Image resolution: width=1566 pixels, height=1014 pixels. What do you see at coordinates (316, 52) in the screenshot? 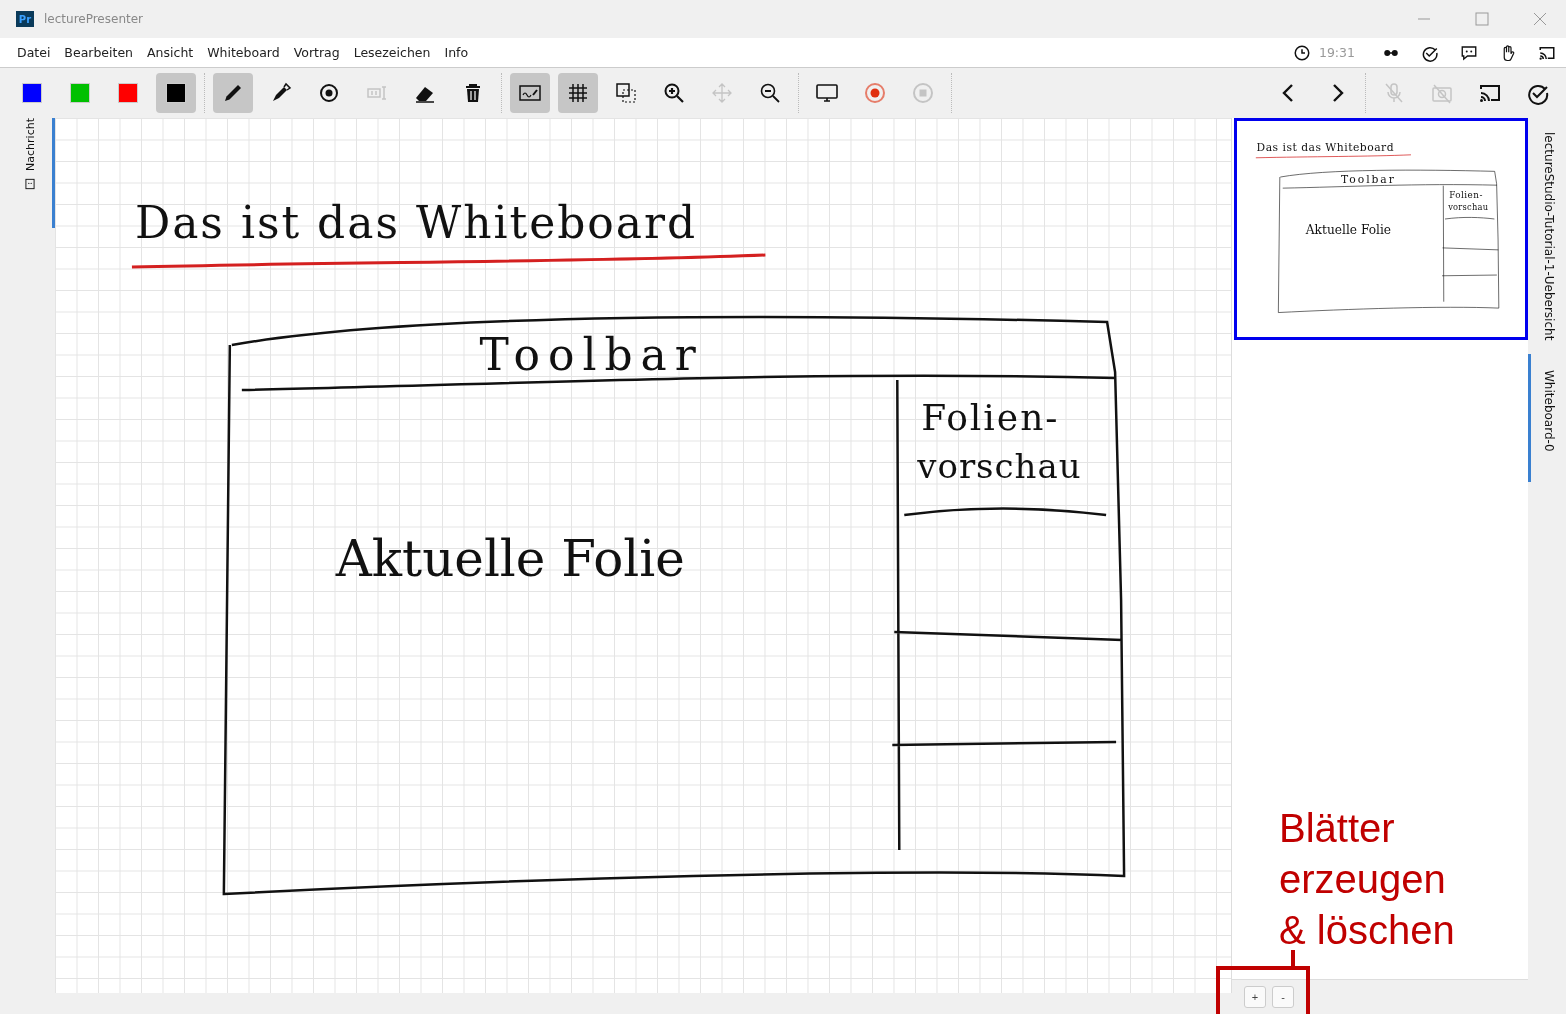
I see `menu-item: Vortrag` at bounding box center [316, 52].